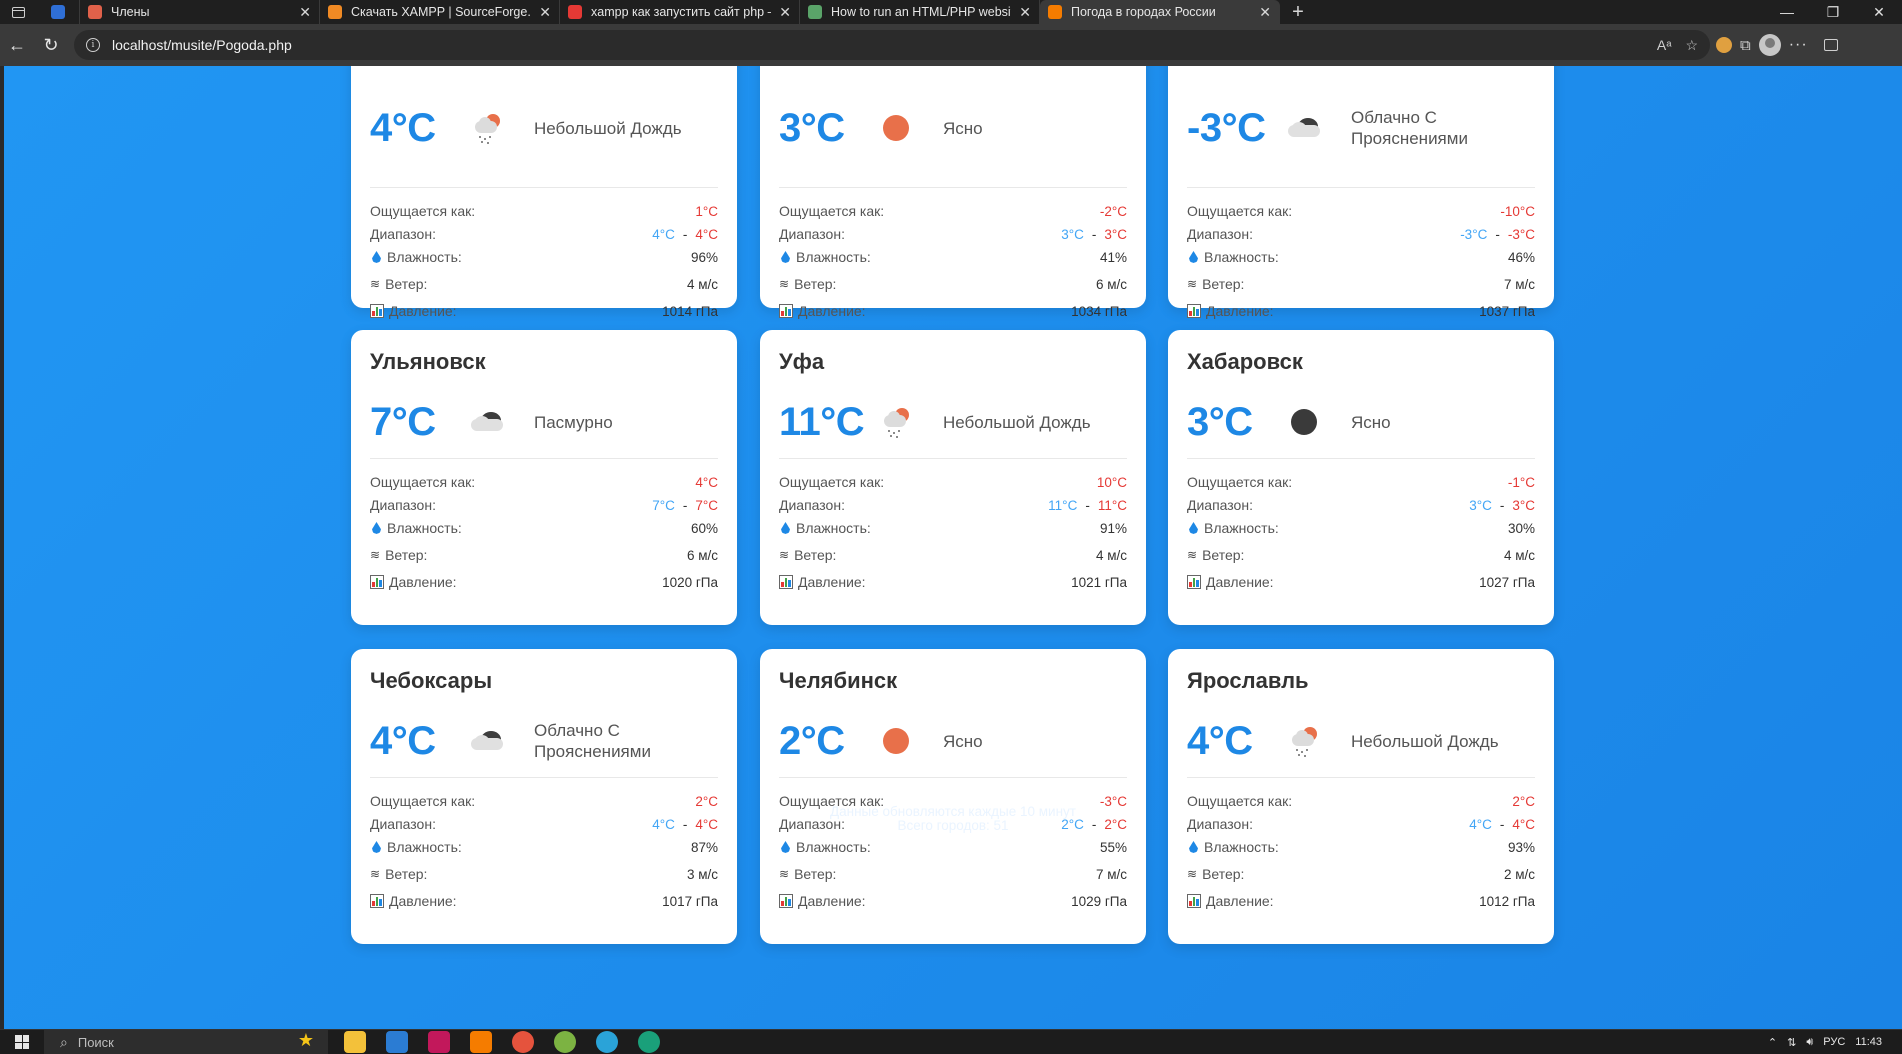 The width and height of the screenshot is (1902, 1054). I want to click on browser-tab: Члены ✕, so click(200, 12).